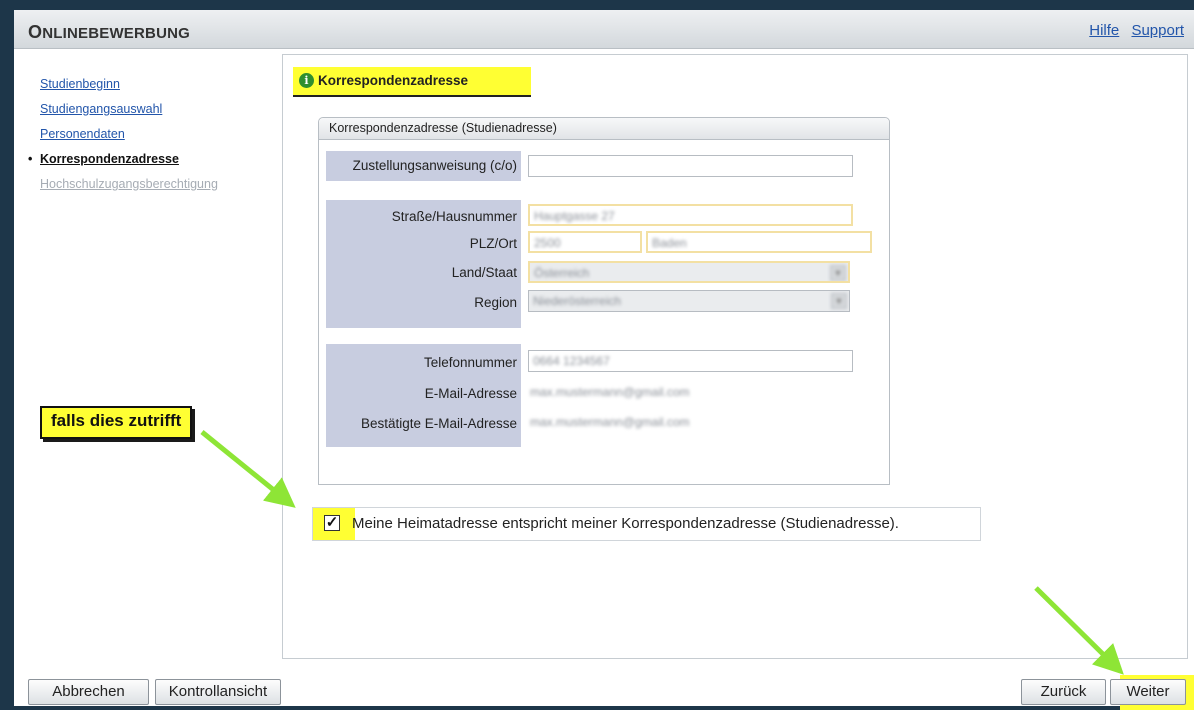 The image size is (1194, 710). Describe the element at coordinates (1104, 30) in the screenshot. I see `help-link: Hilfe` at that location.